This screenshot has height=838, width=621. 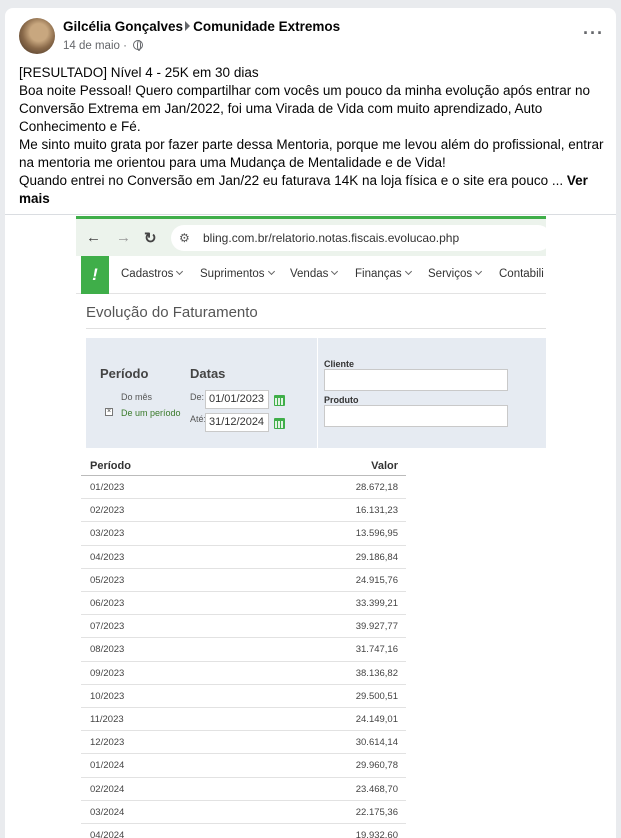 I want to click on periodo-cell: 01/2023, so click(x=107, y=487).